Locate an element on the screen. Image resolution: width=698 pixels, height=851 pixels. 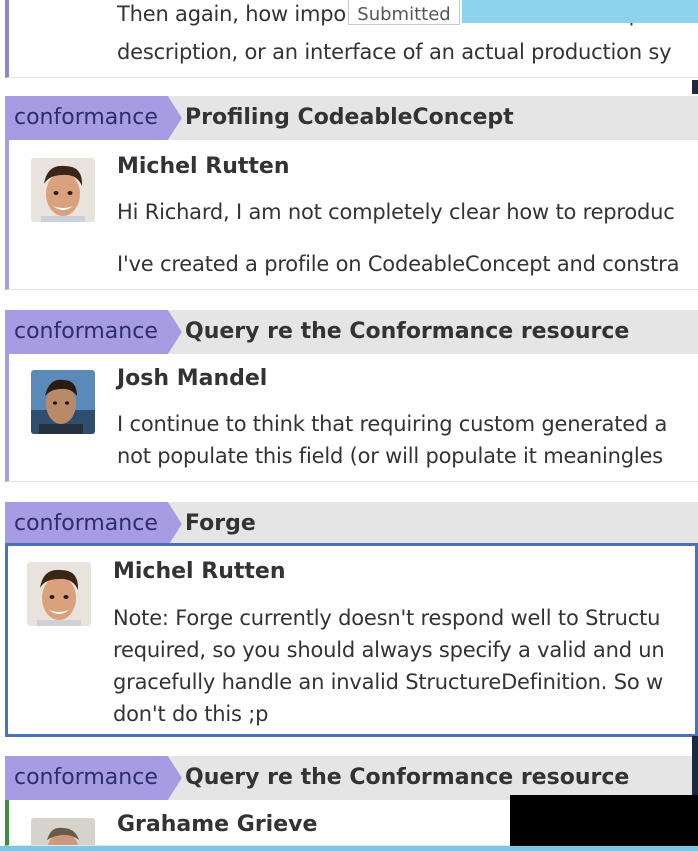
submitted-tab: Submitted is located at coordinates (404, 12).